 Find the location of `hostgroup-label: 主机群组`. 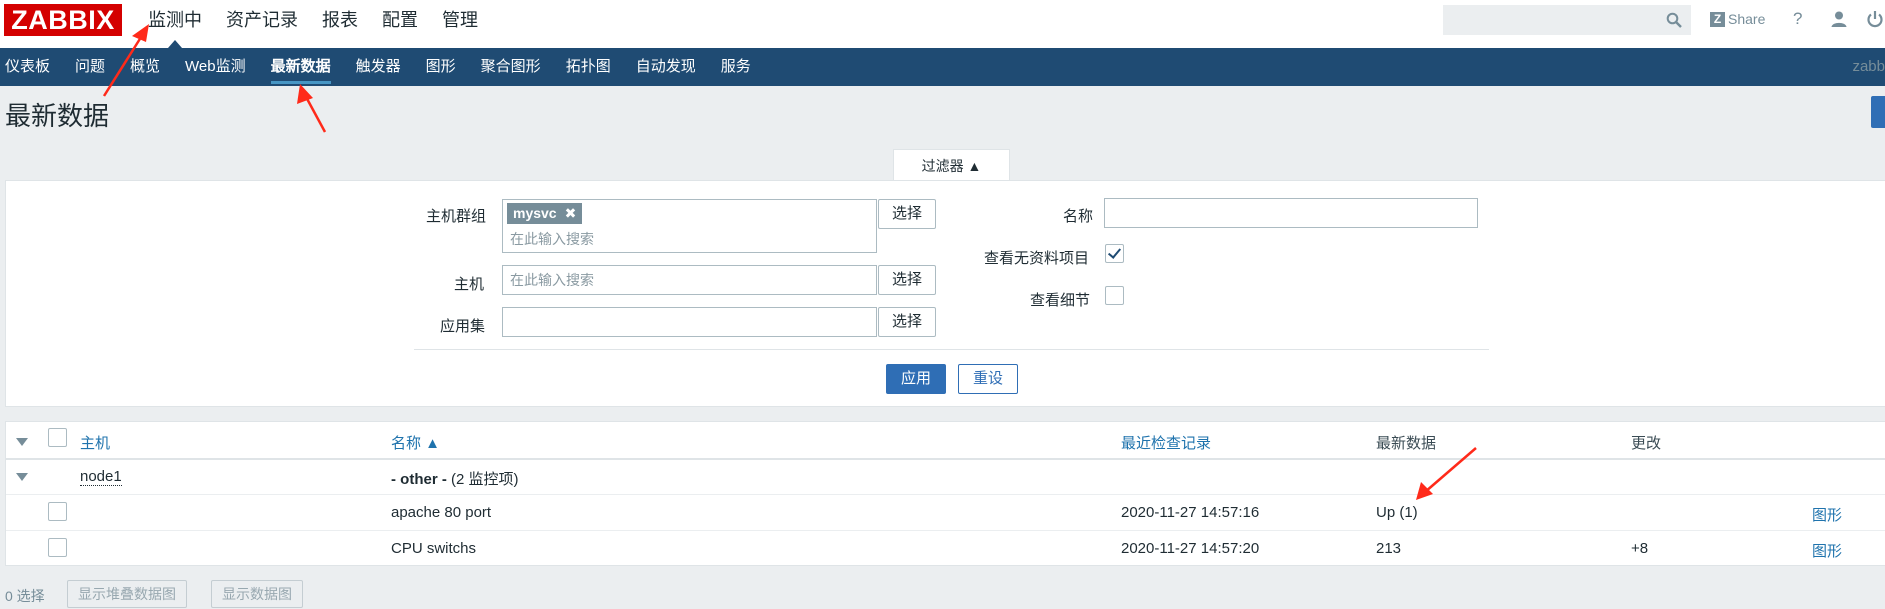

hostgroup-label: 主机群组 is located at coordinates (456, 216).